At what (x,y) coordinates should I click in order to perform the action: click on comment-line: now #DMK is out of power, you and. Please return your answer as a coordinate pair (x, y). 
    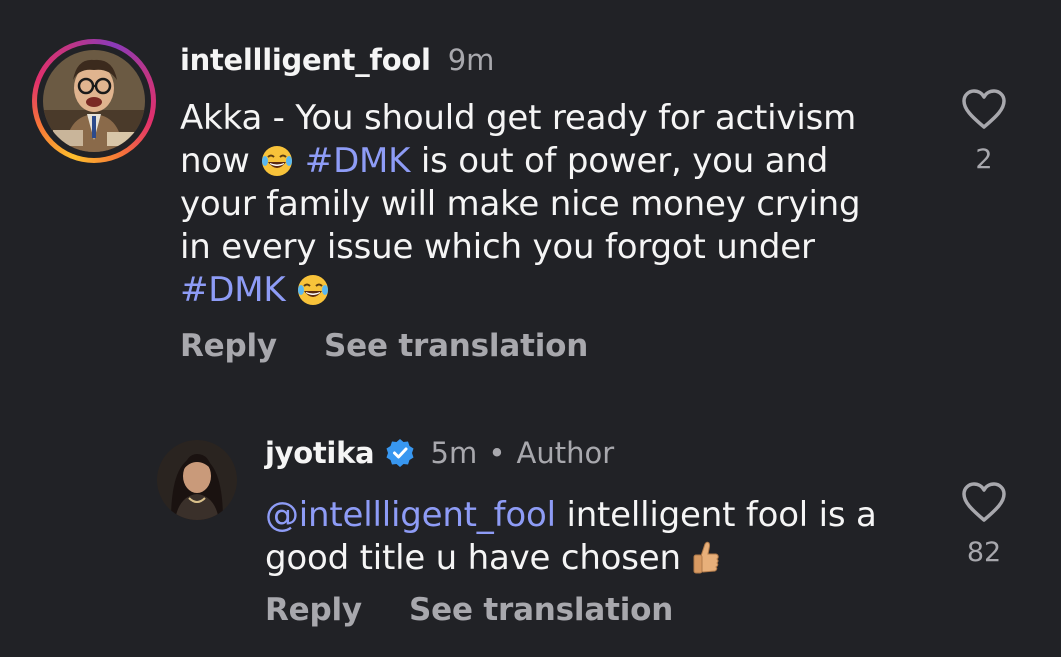
    Looking at the image, I should click on (504, 161).